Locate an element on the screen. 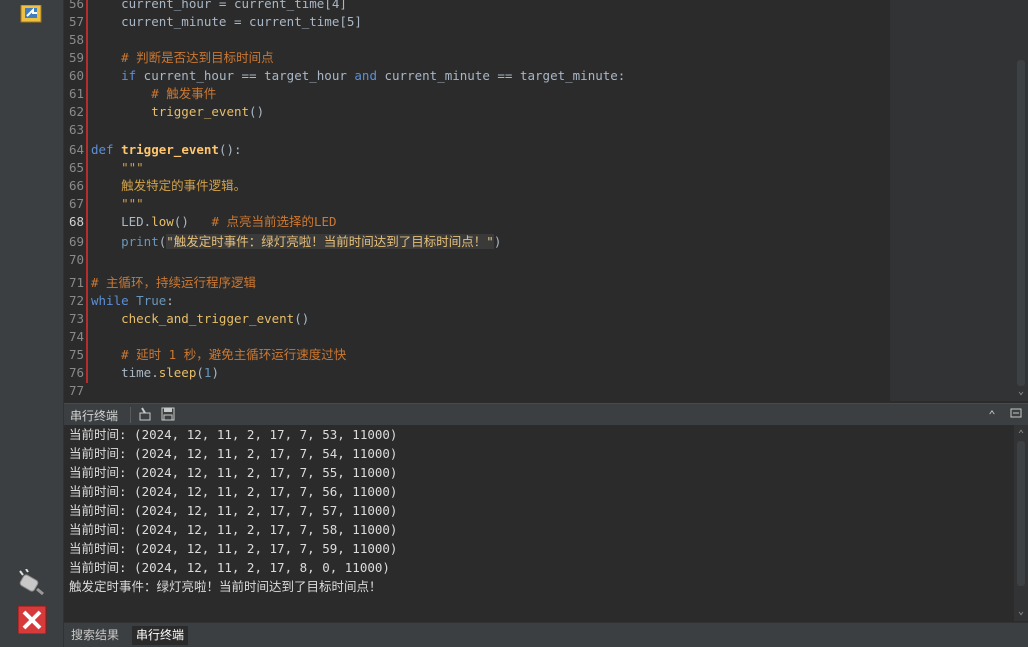 Image resolution: width=1028 pixels, height=647 pixels. code-token: # 触发事件 is located at coordinates (154, 93).